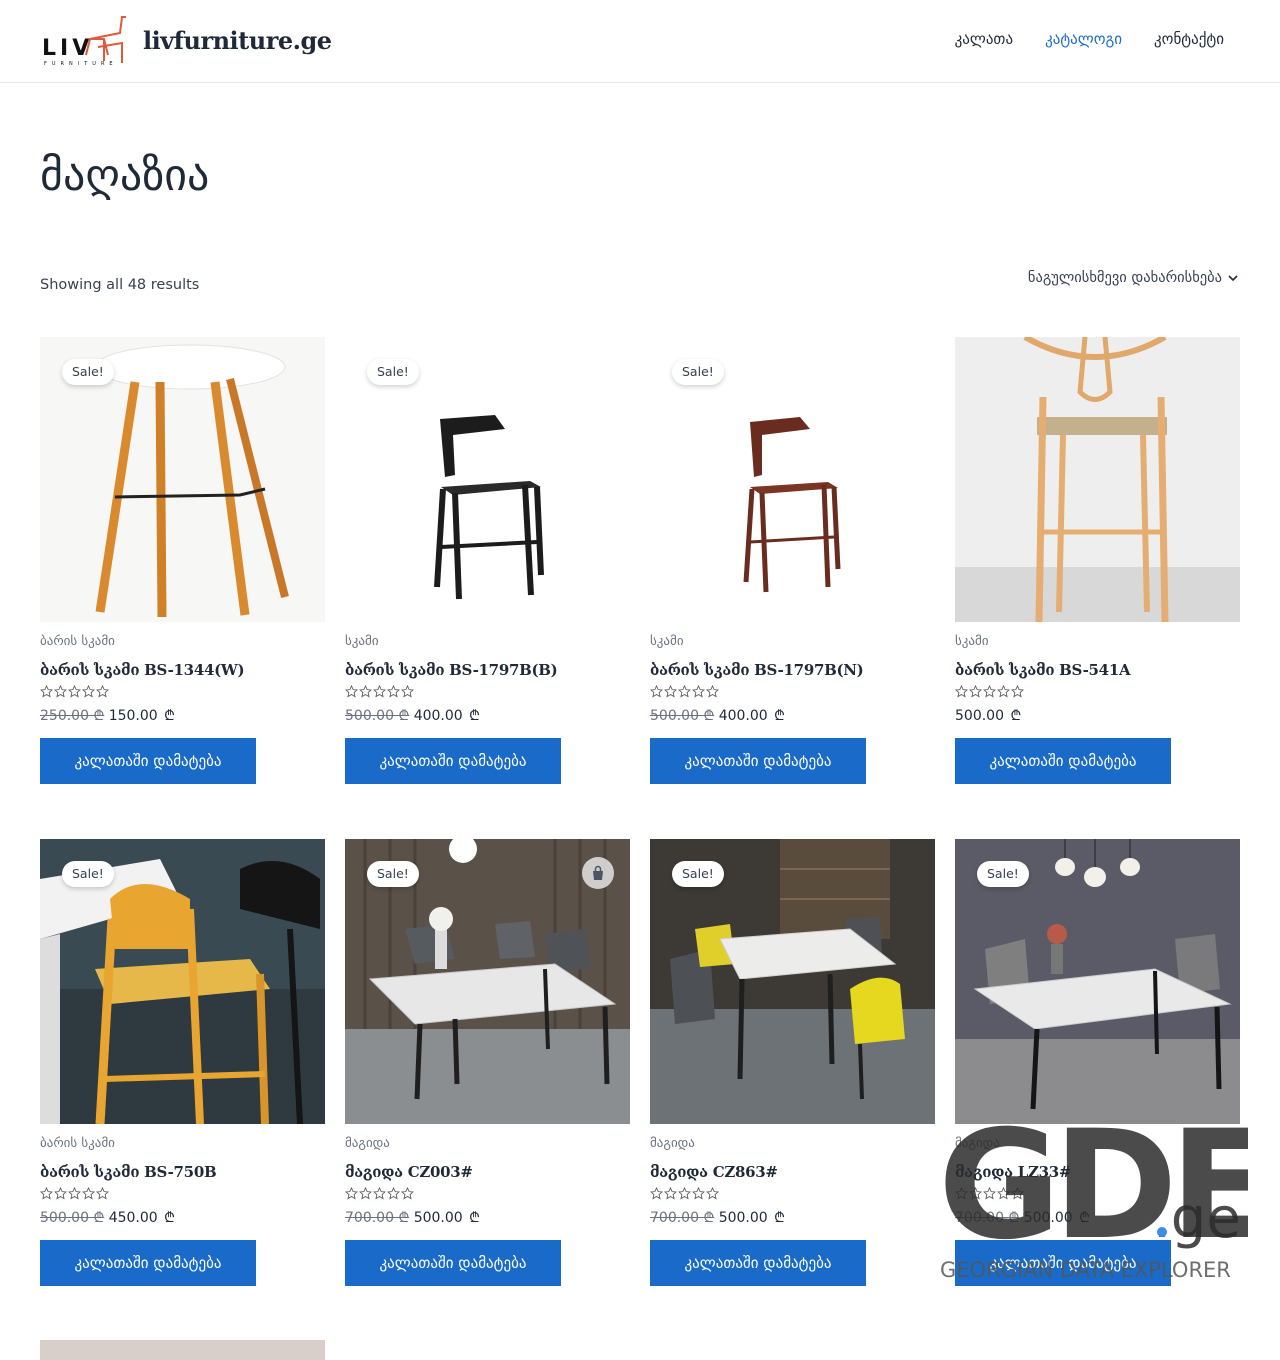 The image size is (1280, 1360). What do you see at coordinates (1233, 278) in the screenshot?
I see `chevron-down-icon` at bounding box center [1233, 278].